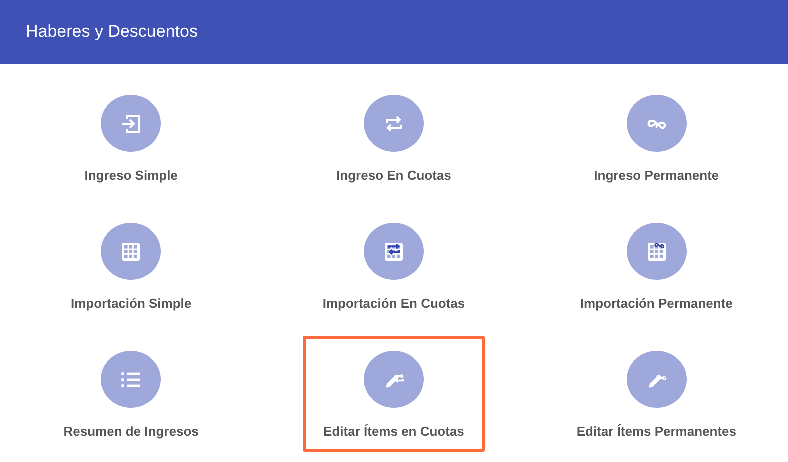  I want to click on menu-tile: Editar Ítems en Cuotas, so click(394, 394).